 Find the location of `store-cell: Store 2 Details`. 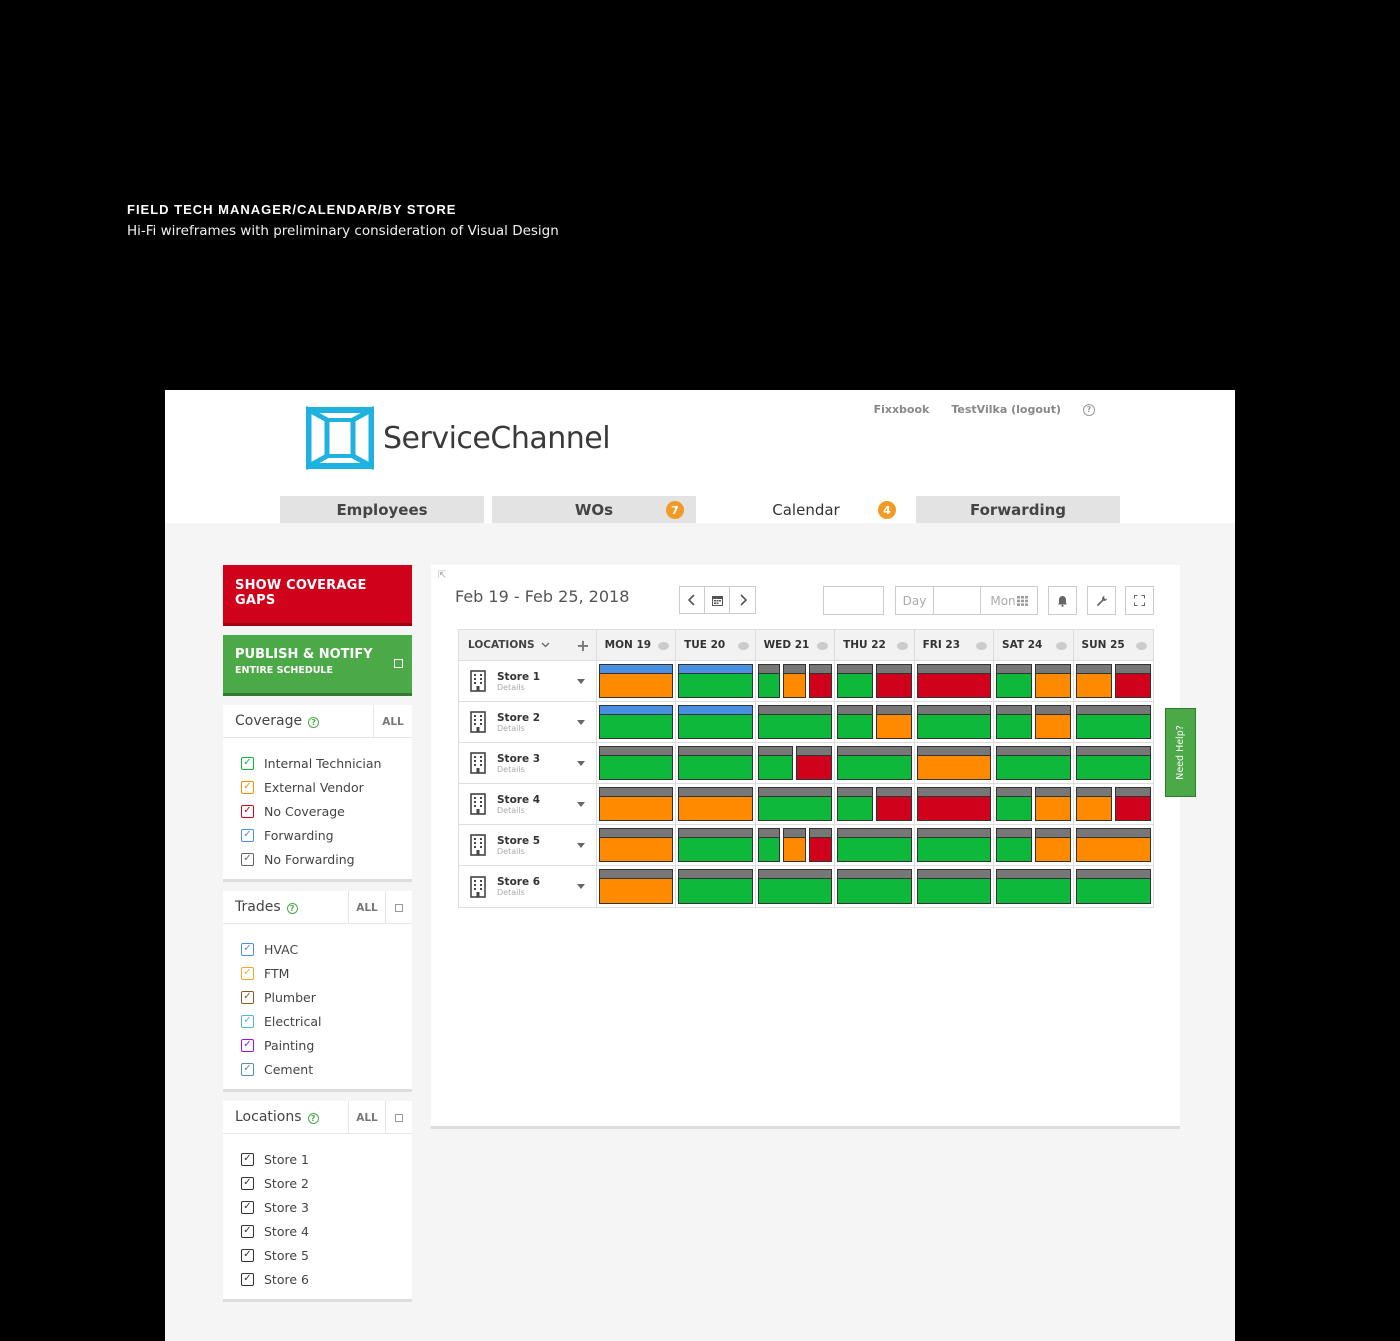

store-cell: Store 2 Details is located at coordinates (528, 722).